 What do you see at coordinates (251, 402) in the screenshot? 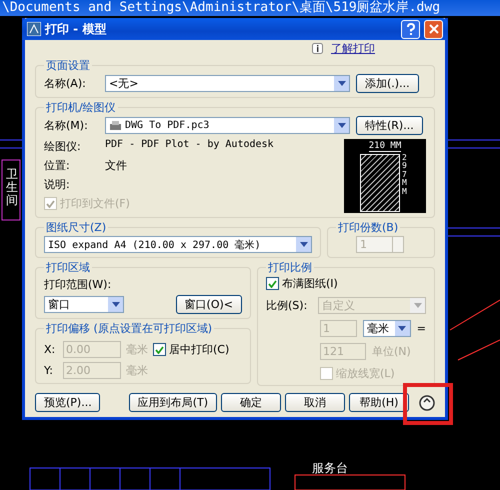
I see `dialog-button: 确定` at bounding box center [251, 402].